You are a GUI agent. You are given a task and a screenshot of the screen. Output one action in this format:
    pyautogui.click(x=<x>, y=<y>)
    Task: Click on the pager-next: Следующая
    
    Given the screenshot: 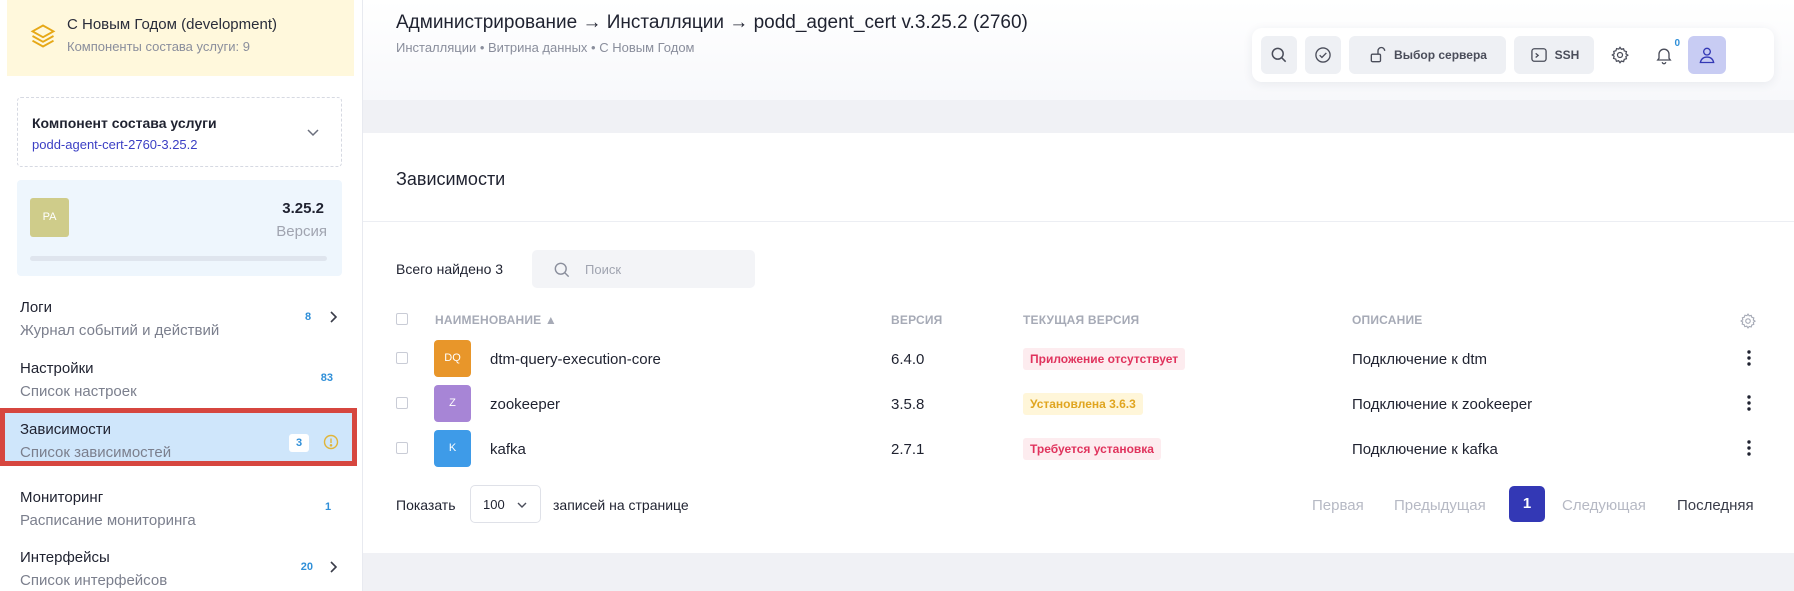 What is the action you would take?
    pyautogui.click(x=1604, y=505)
    